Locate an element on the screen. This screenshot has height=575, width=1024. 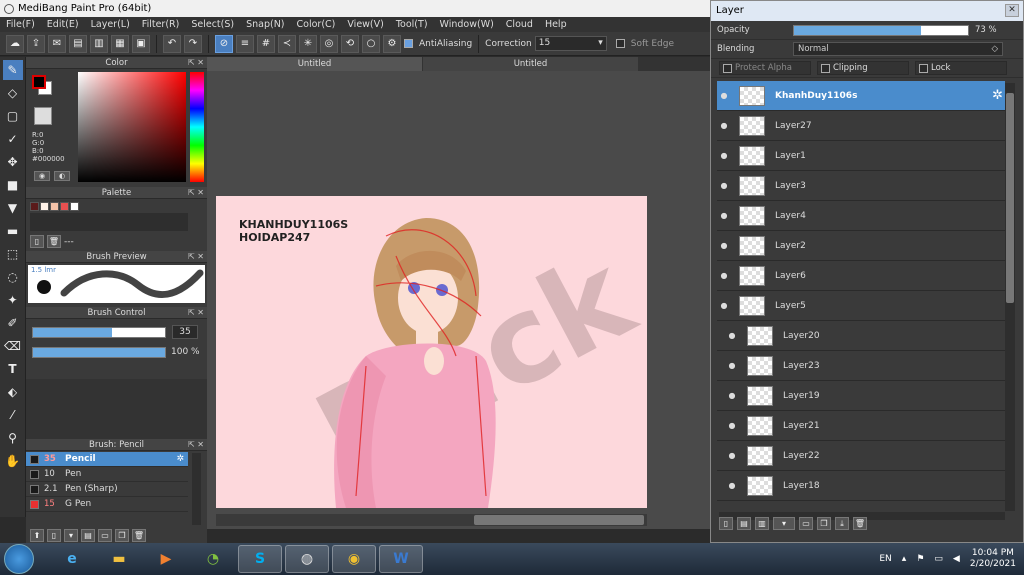
canvas-horizontal-scrollbar is located at coordinates (431, 520).